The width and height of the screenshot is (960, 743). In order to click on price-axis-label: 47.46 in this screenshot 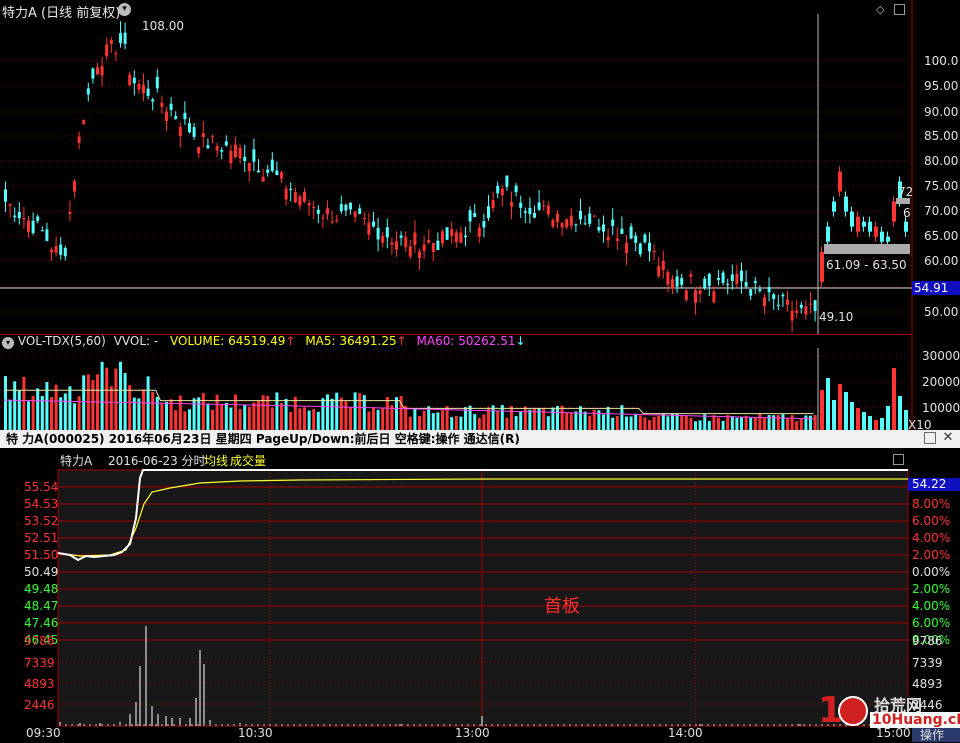, I will do `click(41, 623)`.